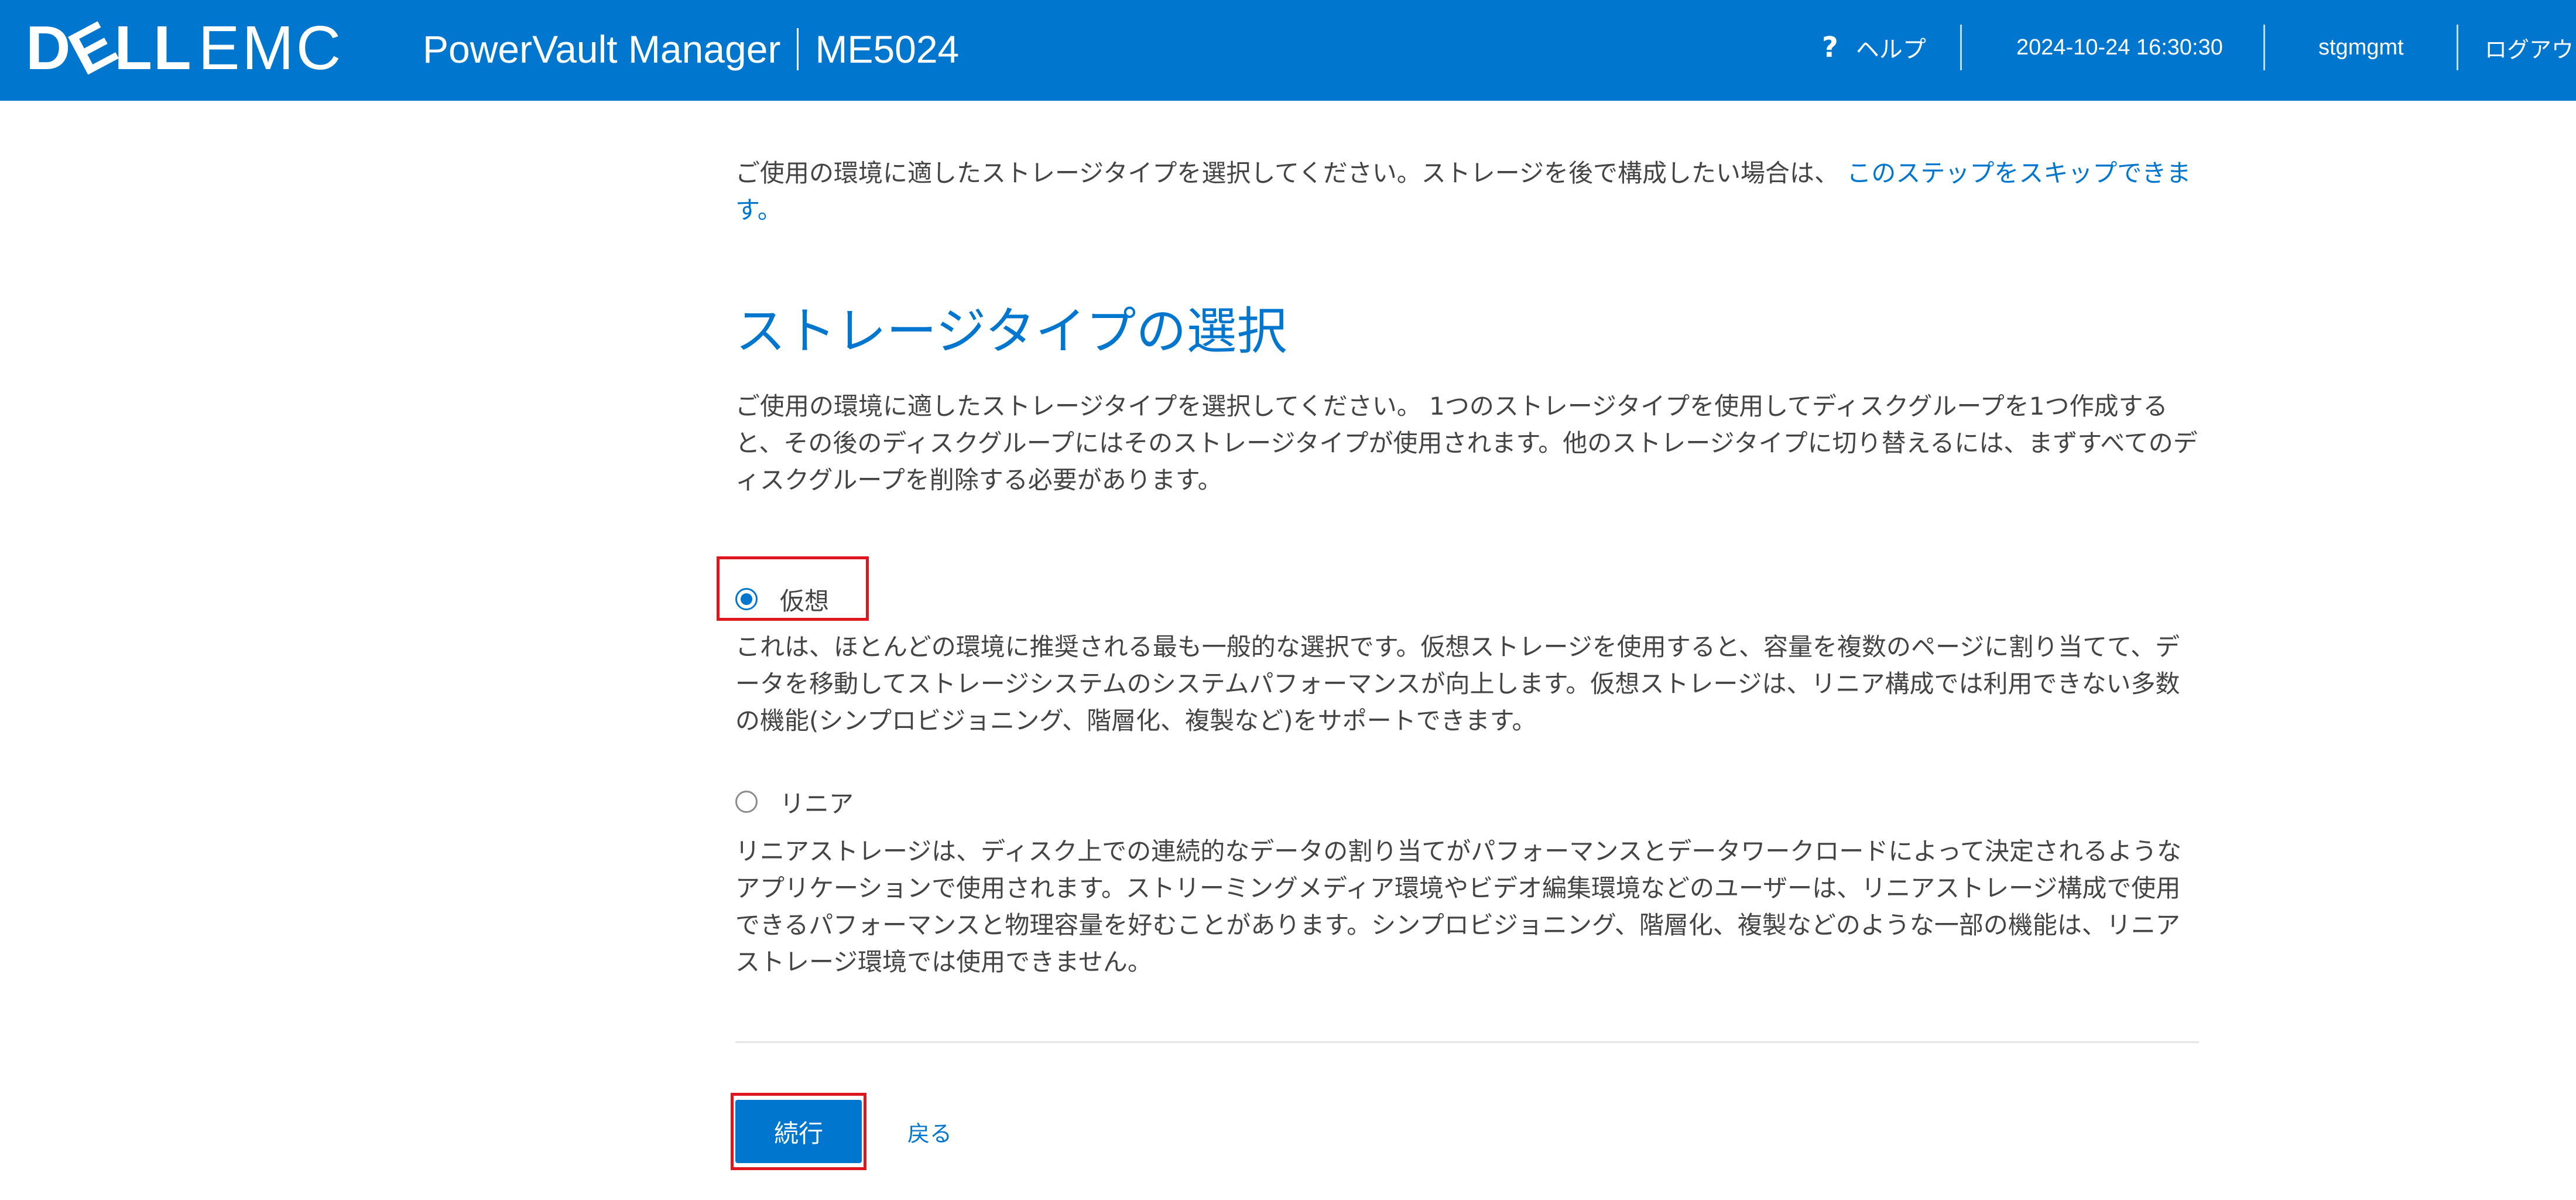  Describe the element at coordinates (2529, 47) in the screenshot. I see `logout-link: ログアウ` at that location.